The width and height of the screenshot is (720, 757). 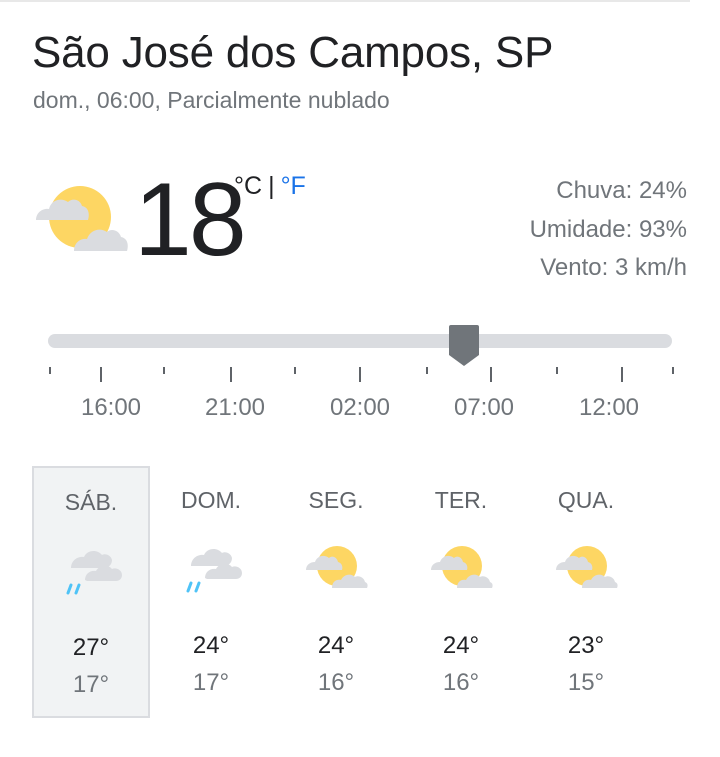 I want to click on humidity-detail: Umidade: 93%, so click(x=608, y=229).